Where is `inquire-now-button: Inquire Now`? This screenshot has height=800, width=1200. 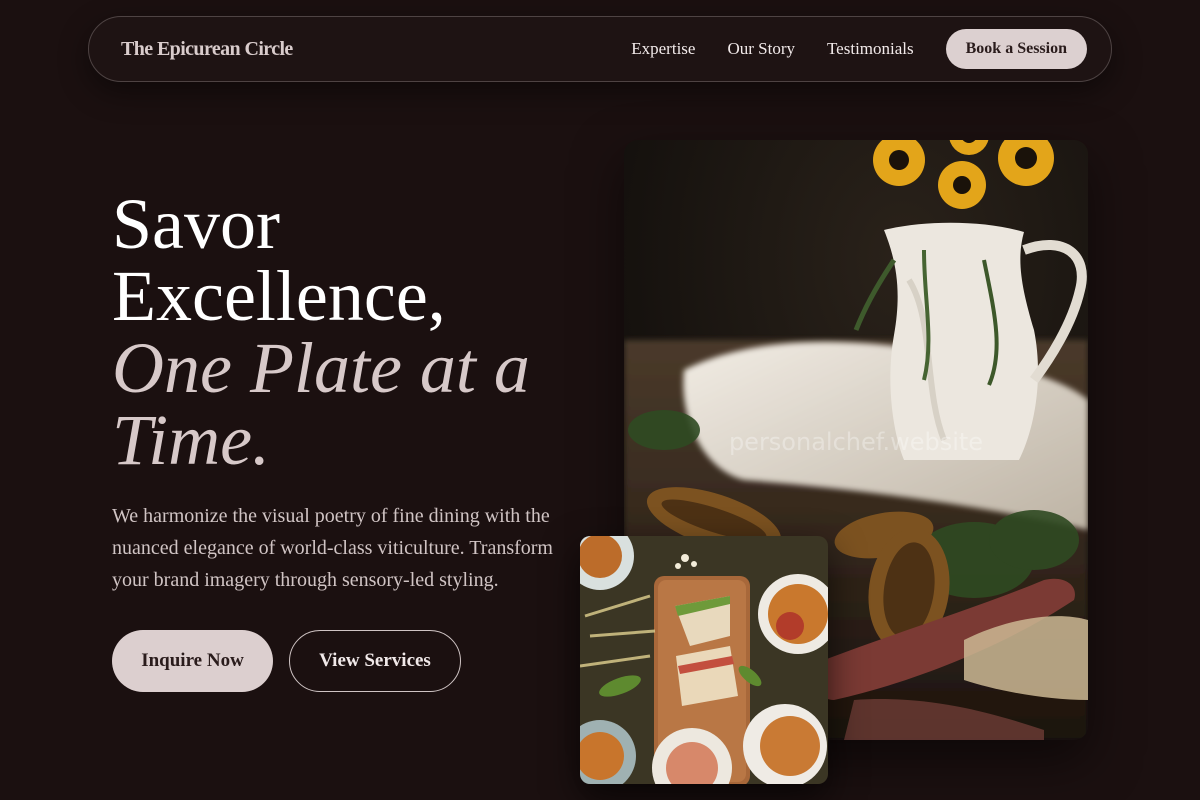 inquire-now-button: Inquire Now is located at coordinates (192, 661).